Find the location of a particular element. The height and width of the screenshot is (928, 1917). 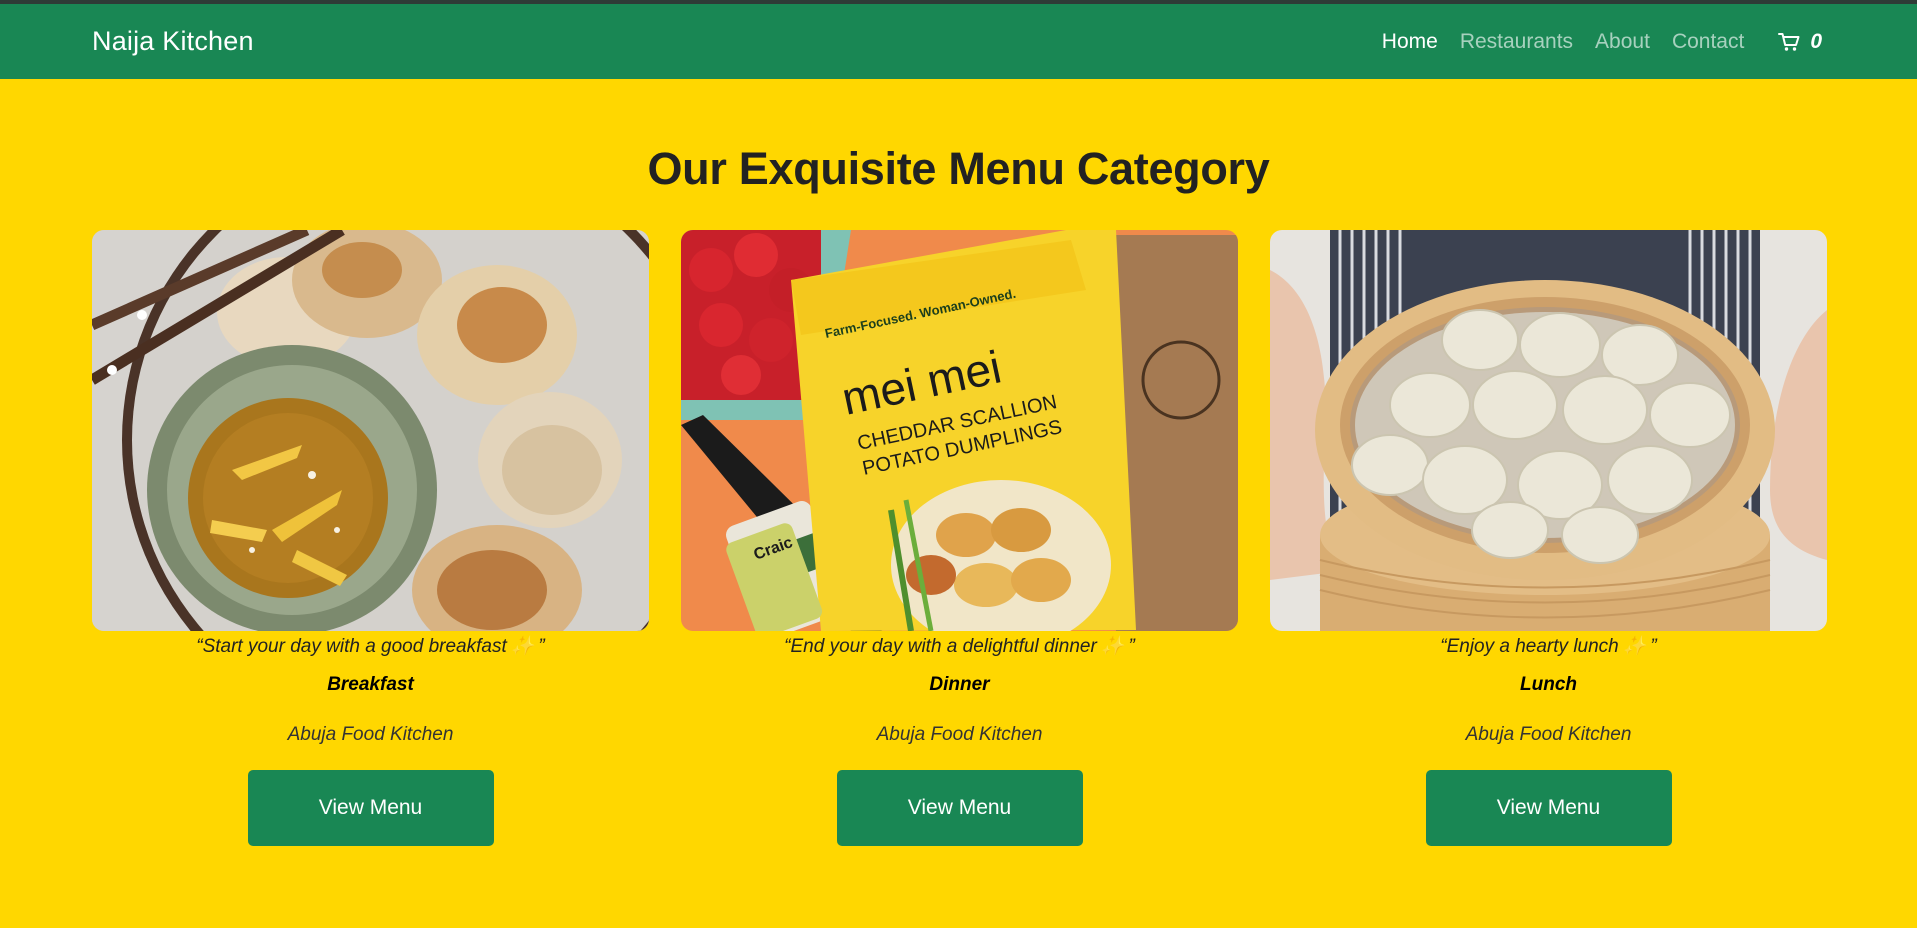

quote-text: “Start your day with a good breakfast is located at coordinates (351, 646).